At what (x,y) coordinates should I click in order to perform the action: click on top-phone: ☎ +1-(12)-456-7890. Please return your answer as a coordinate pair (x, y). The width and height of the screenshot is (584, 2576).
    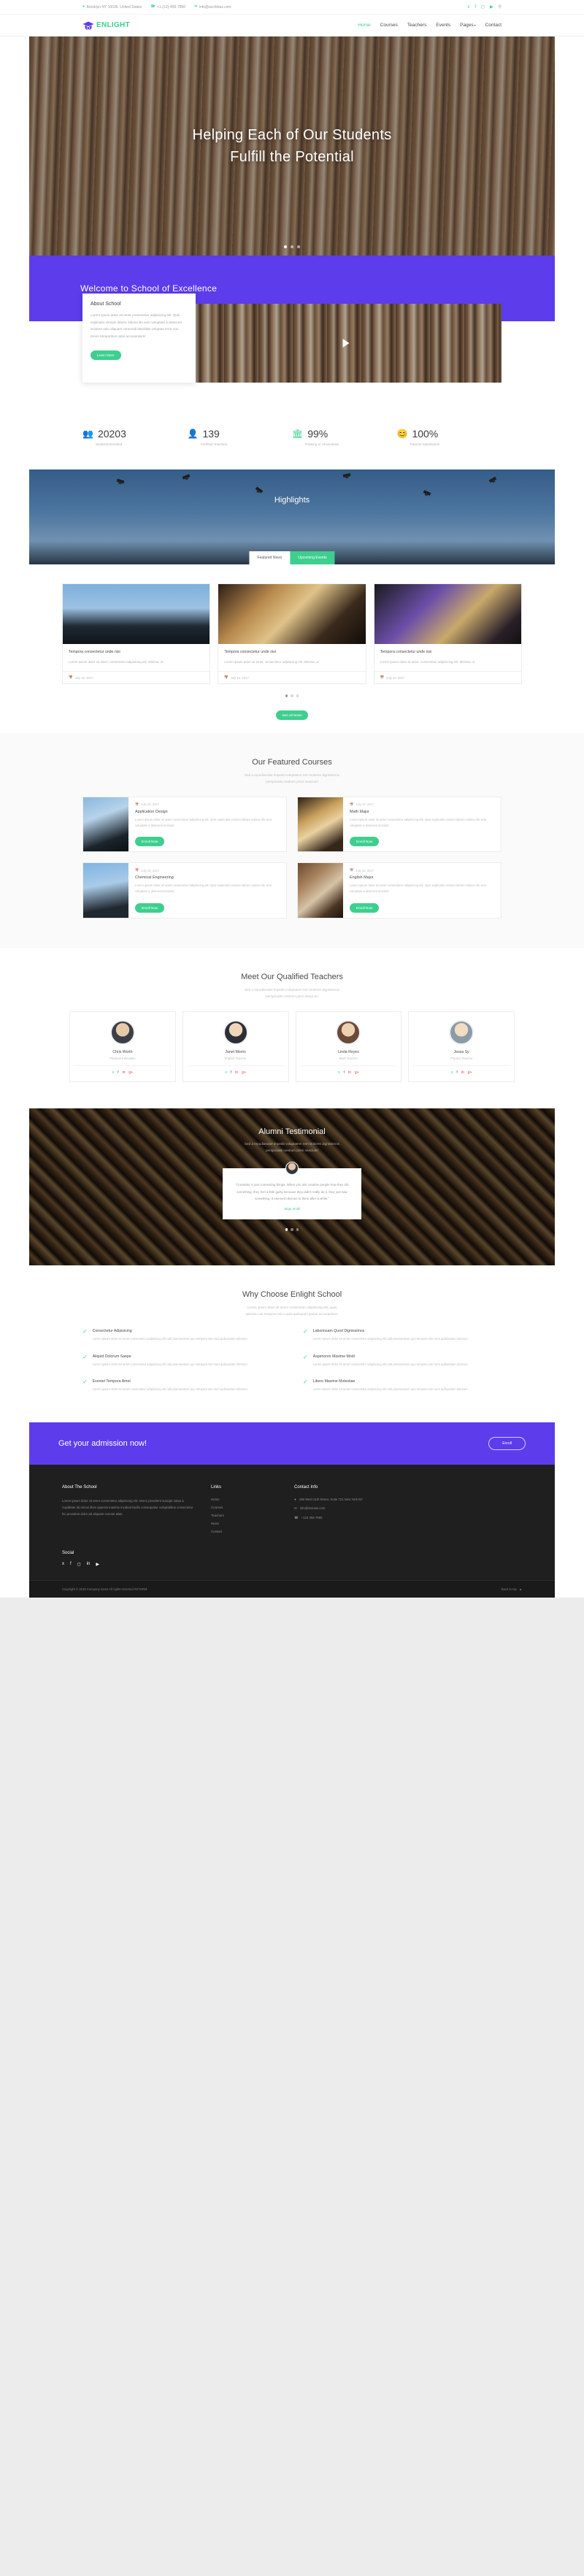
    Looking at the image, I should click on (167, 7).